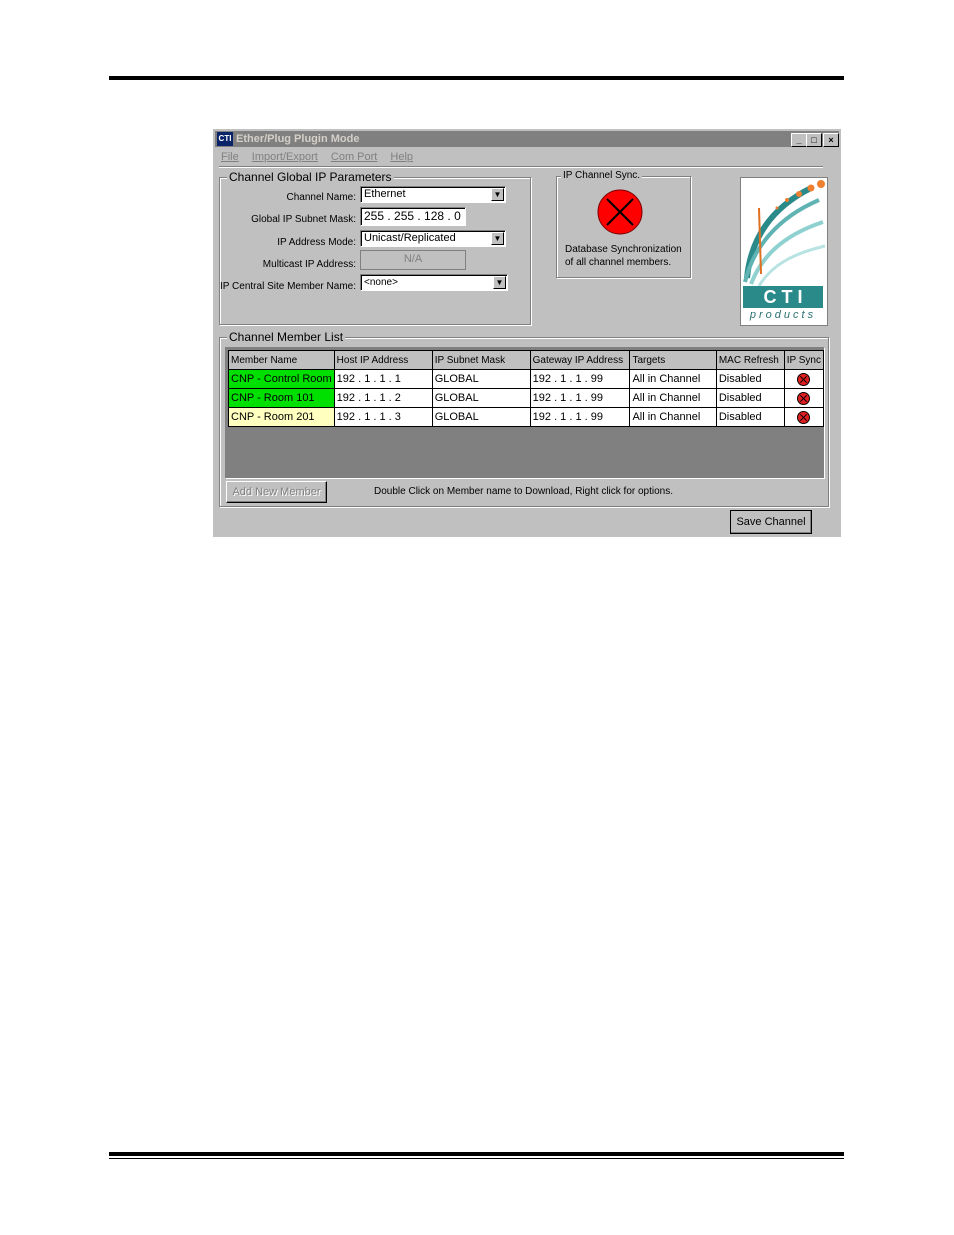 Image resolution: width=954 pixels, height=1235 pixels. Describe the element at coordinates (281, 379) in the screenshot. I see `member-name-cell: CNP - Control Room` at that location.